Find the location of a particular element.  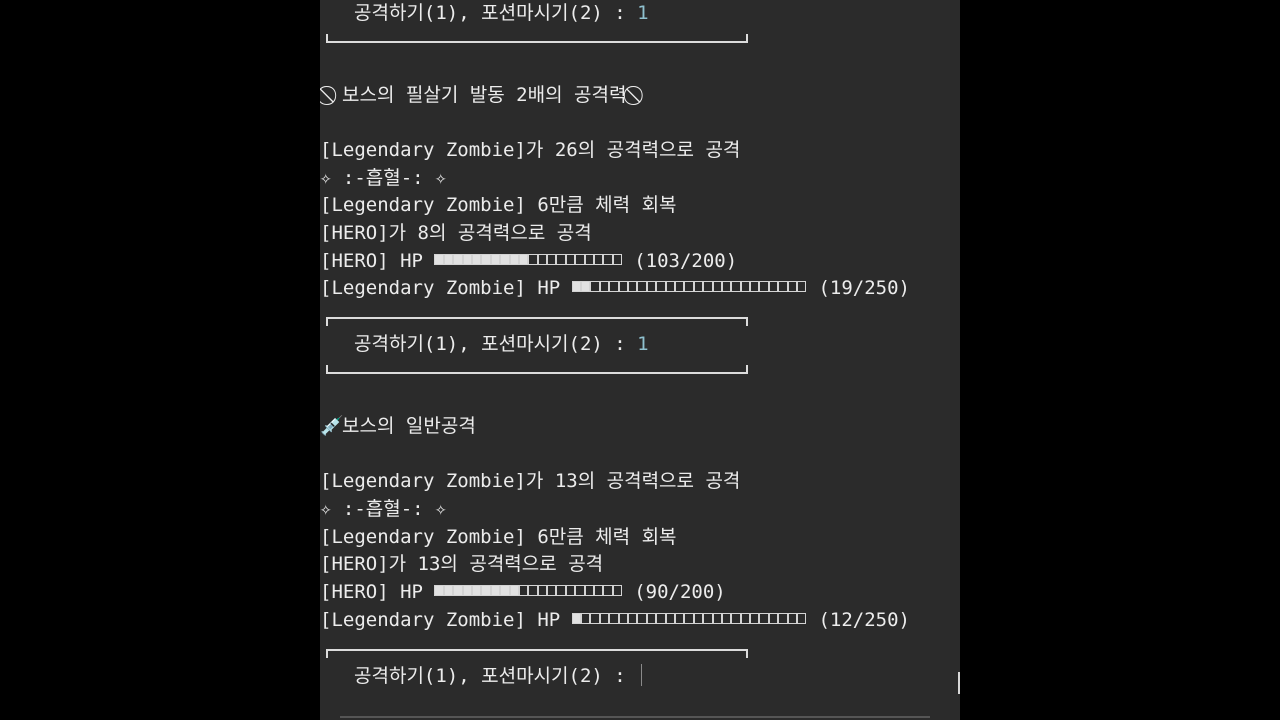

hero-hp-line: [HERO] HP (103/200) is located at coordinates (528, 261).